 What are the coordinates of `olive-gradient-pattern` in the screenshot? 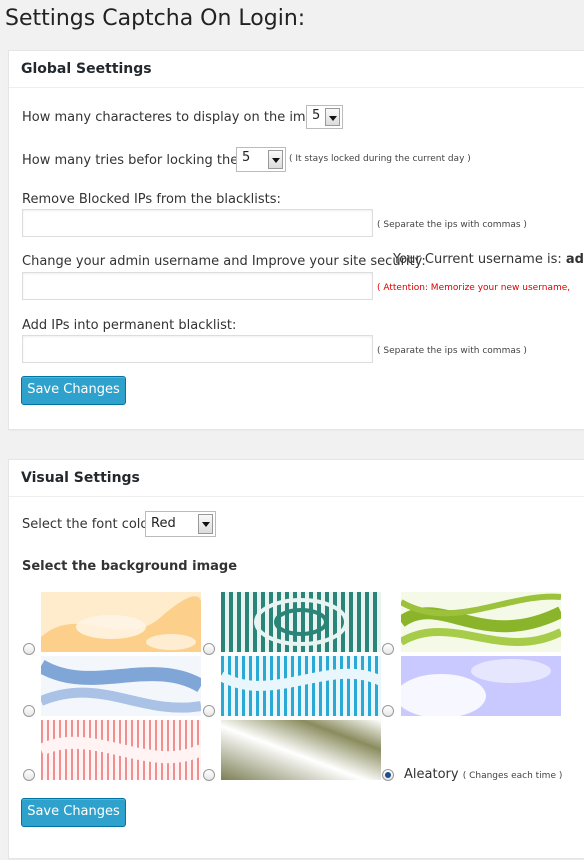 It's located at (301, 750).